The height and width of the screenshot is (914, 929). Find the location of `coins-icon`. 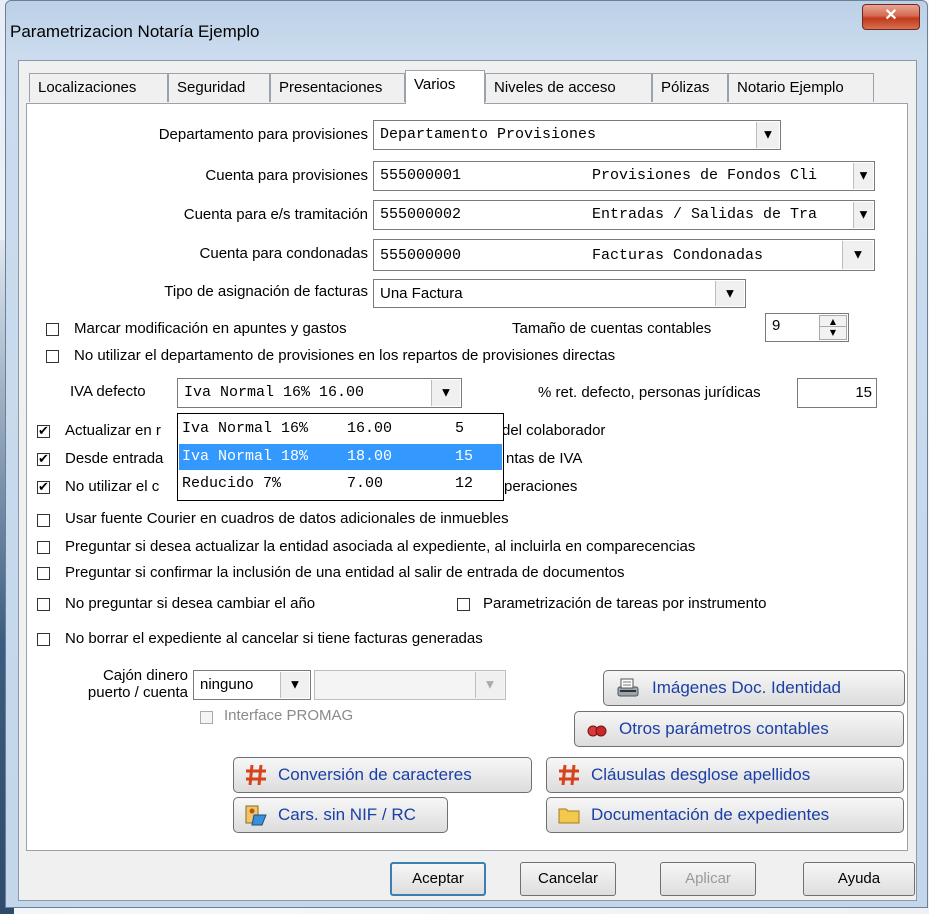

coins-icon is located at coordinates (597, 731).